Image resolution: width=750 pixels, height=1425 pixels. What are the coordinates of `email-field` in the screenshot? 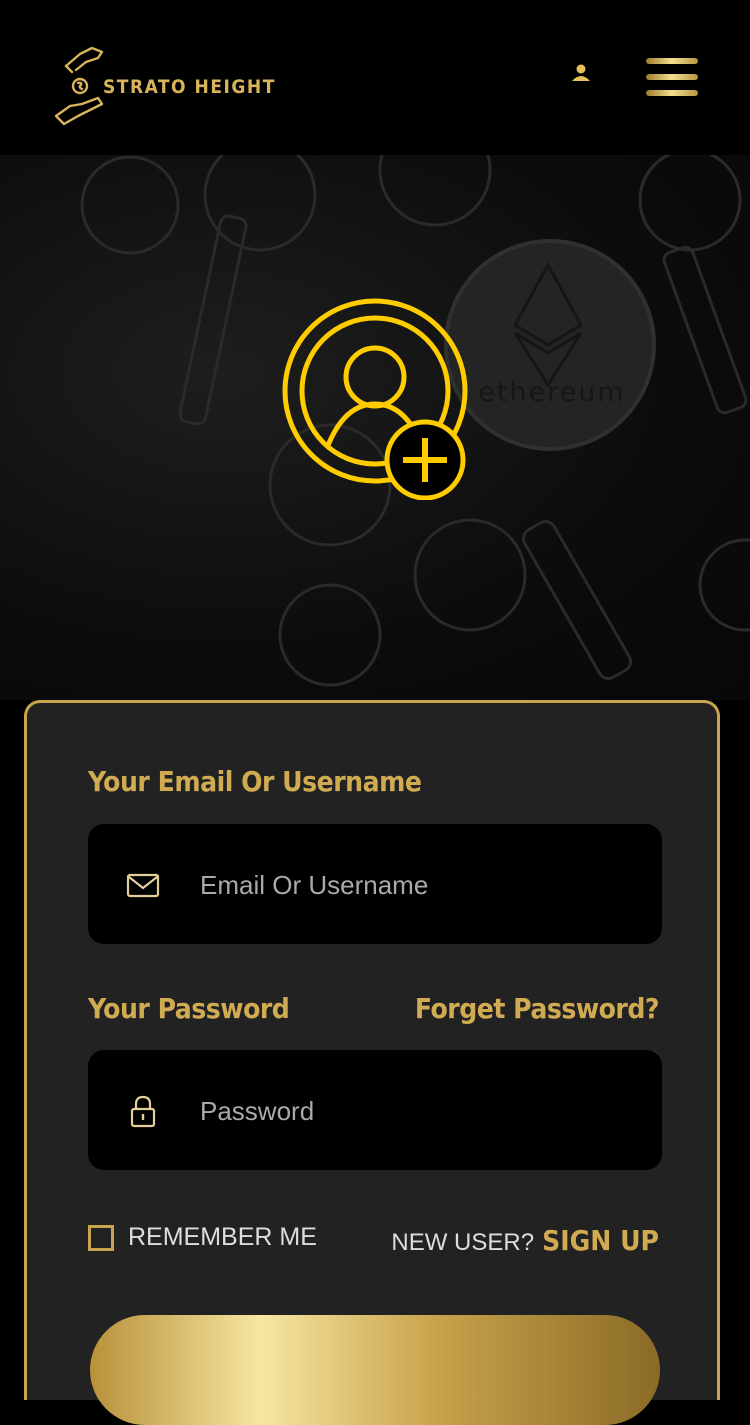 It's located at (375, 884).